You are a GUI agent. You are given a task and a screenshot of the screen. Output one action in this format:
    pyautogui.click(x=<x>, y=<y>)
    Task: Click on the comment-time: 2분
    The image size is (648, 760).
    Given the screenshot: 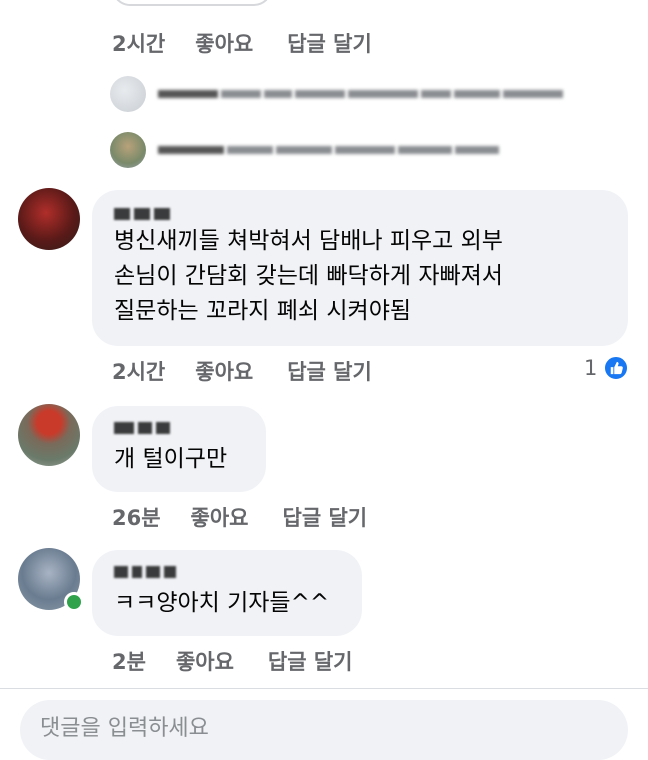 What is the action you would take?
    pyautogui.click(x=129, y=662)
    